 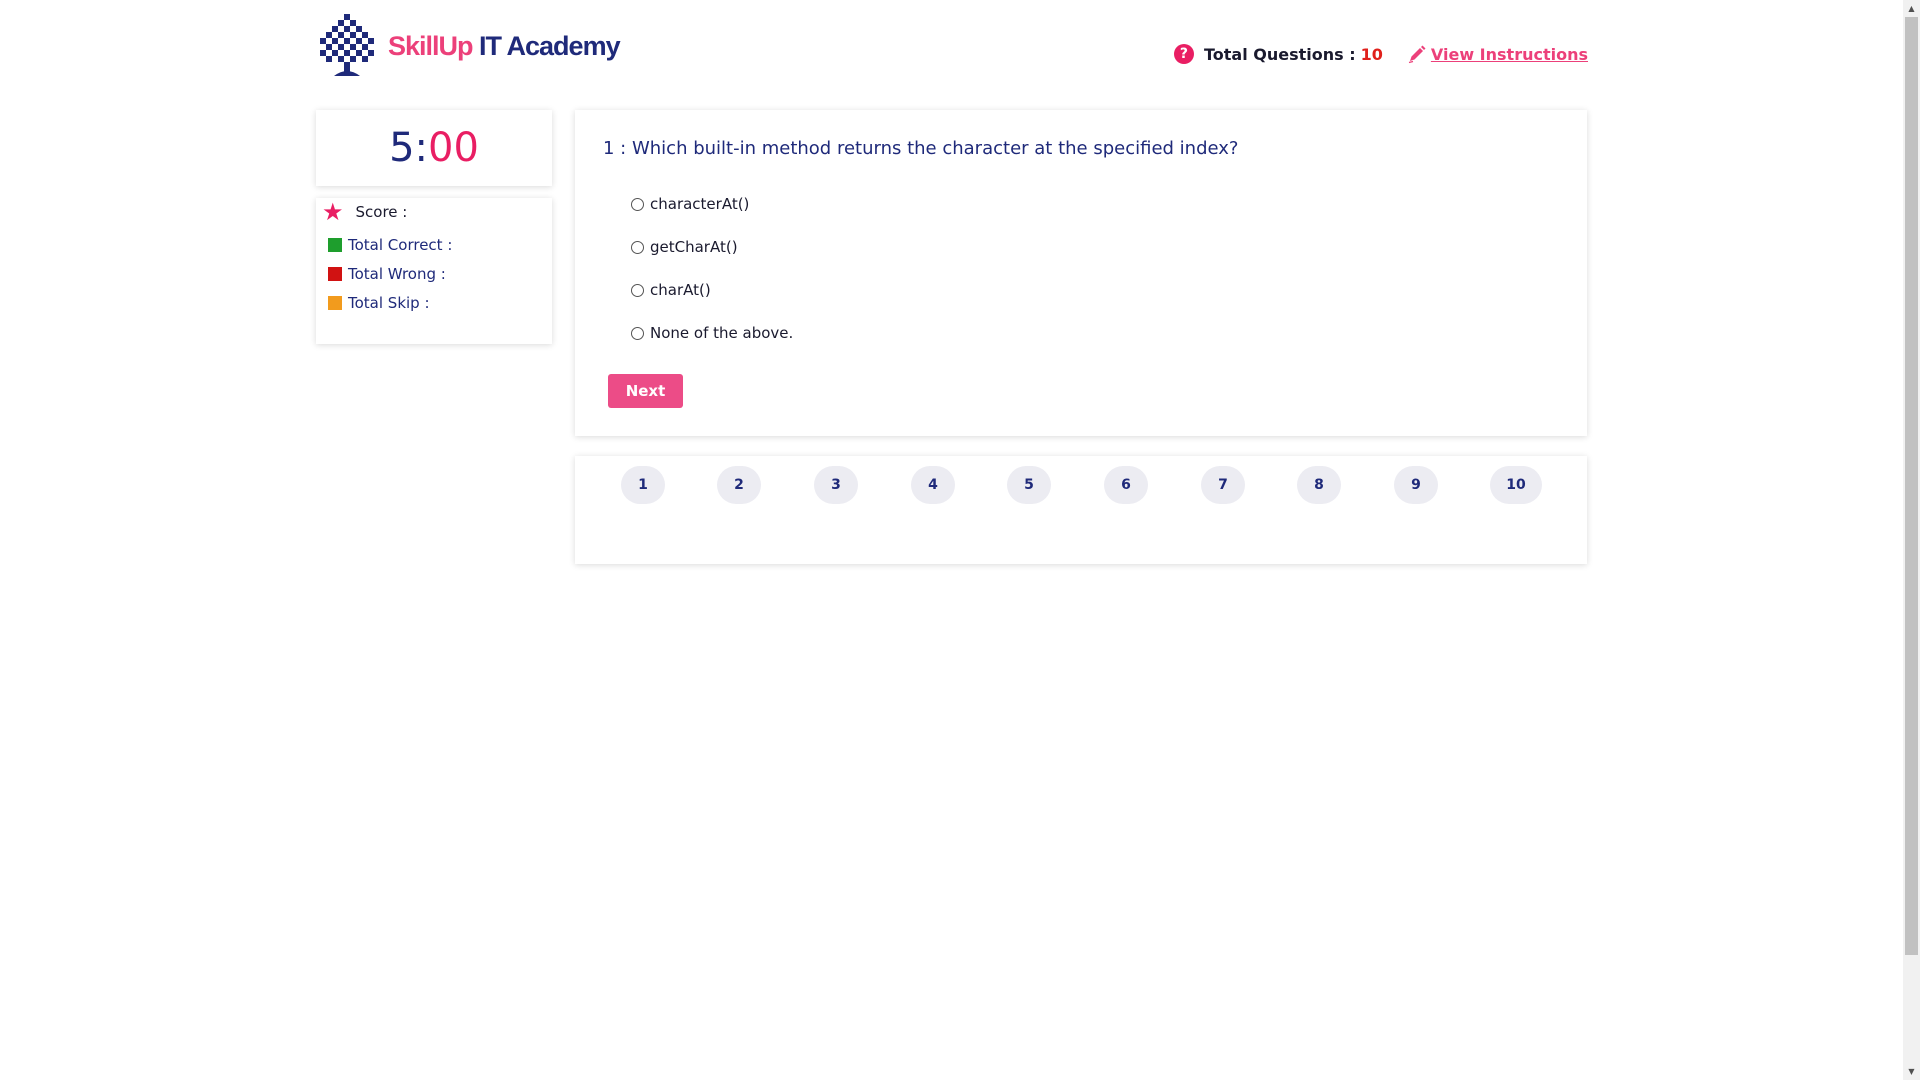 I want to click on score-title: ★ Score :, so click(x=364, y=212).